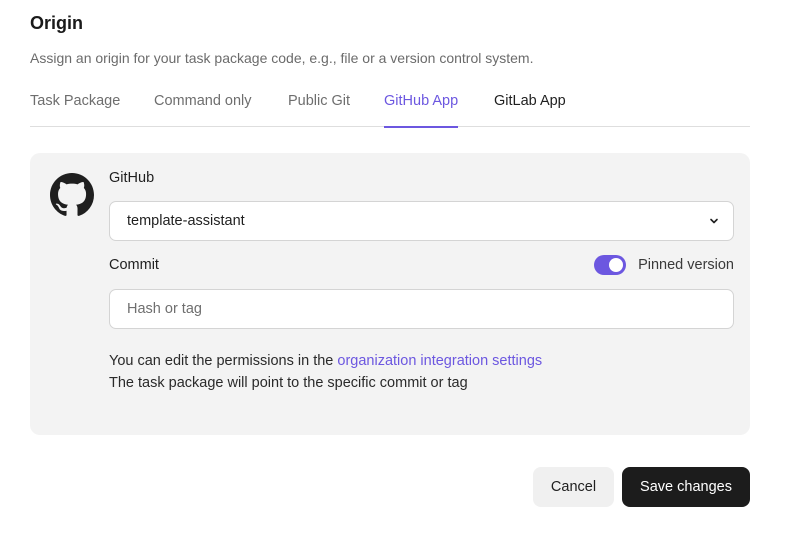  Describe the element at coordinates (616, 265) in the screenshot. I see `toggle-knob` at that location.